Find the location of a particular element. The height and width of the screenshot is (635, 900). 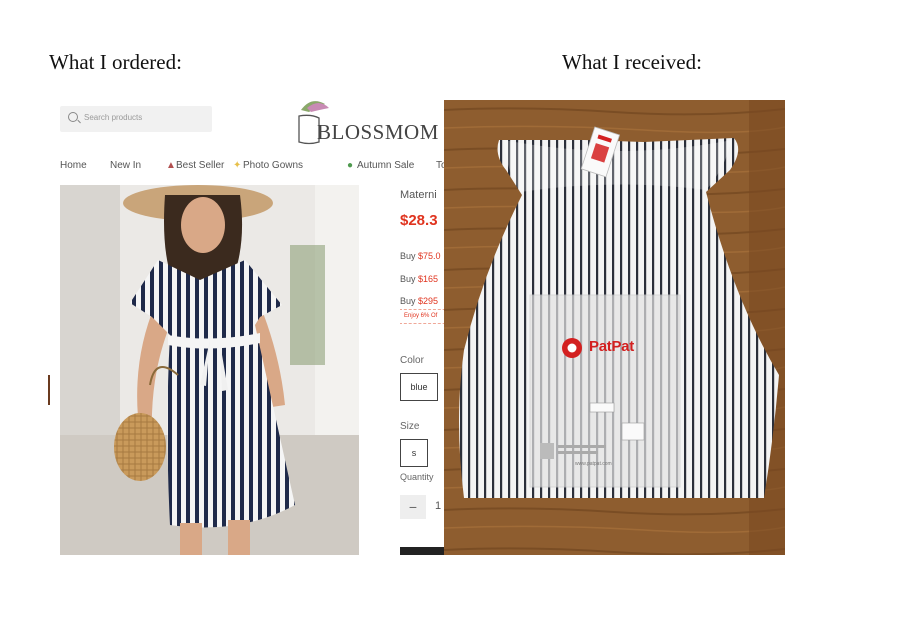

nav-home: Home is located at coordinates (73, 165).